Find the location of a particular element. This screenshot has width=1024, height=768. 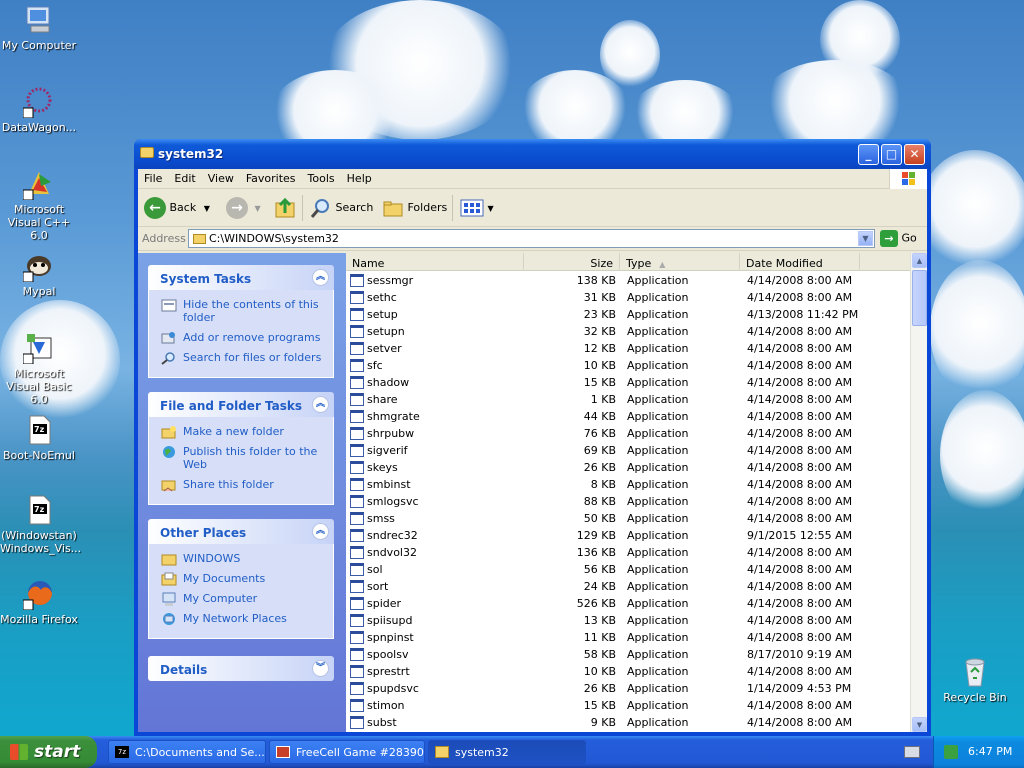

menu-favorites: Favorites is located at coordinates (271, 177).